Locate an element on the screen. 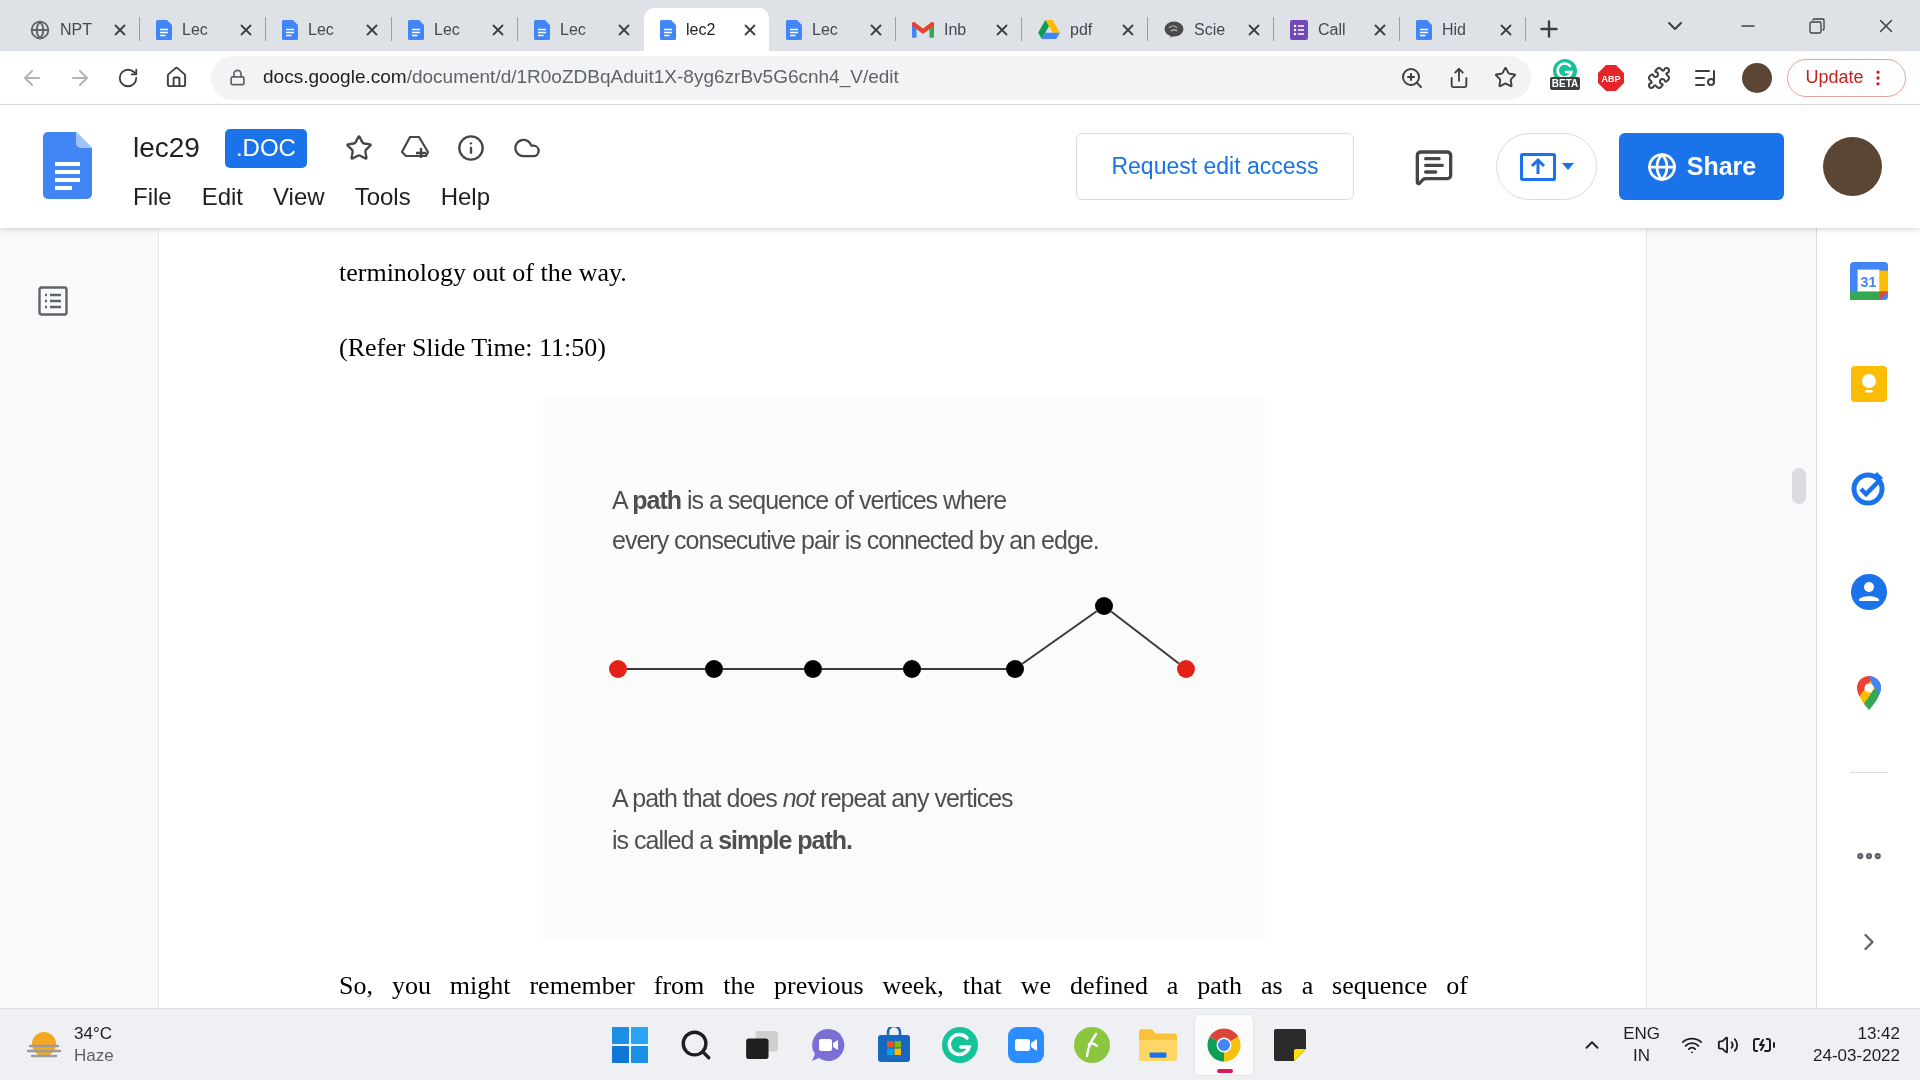  caret-down-icon is located at coordinates (1567, 166).